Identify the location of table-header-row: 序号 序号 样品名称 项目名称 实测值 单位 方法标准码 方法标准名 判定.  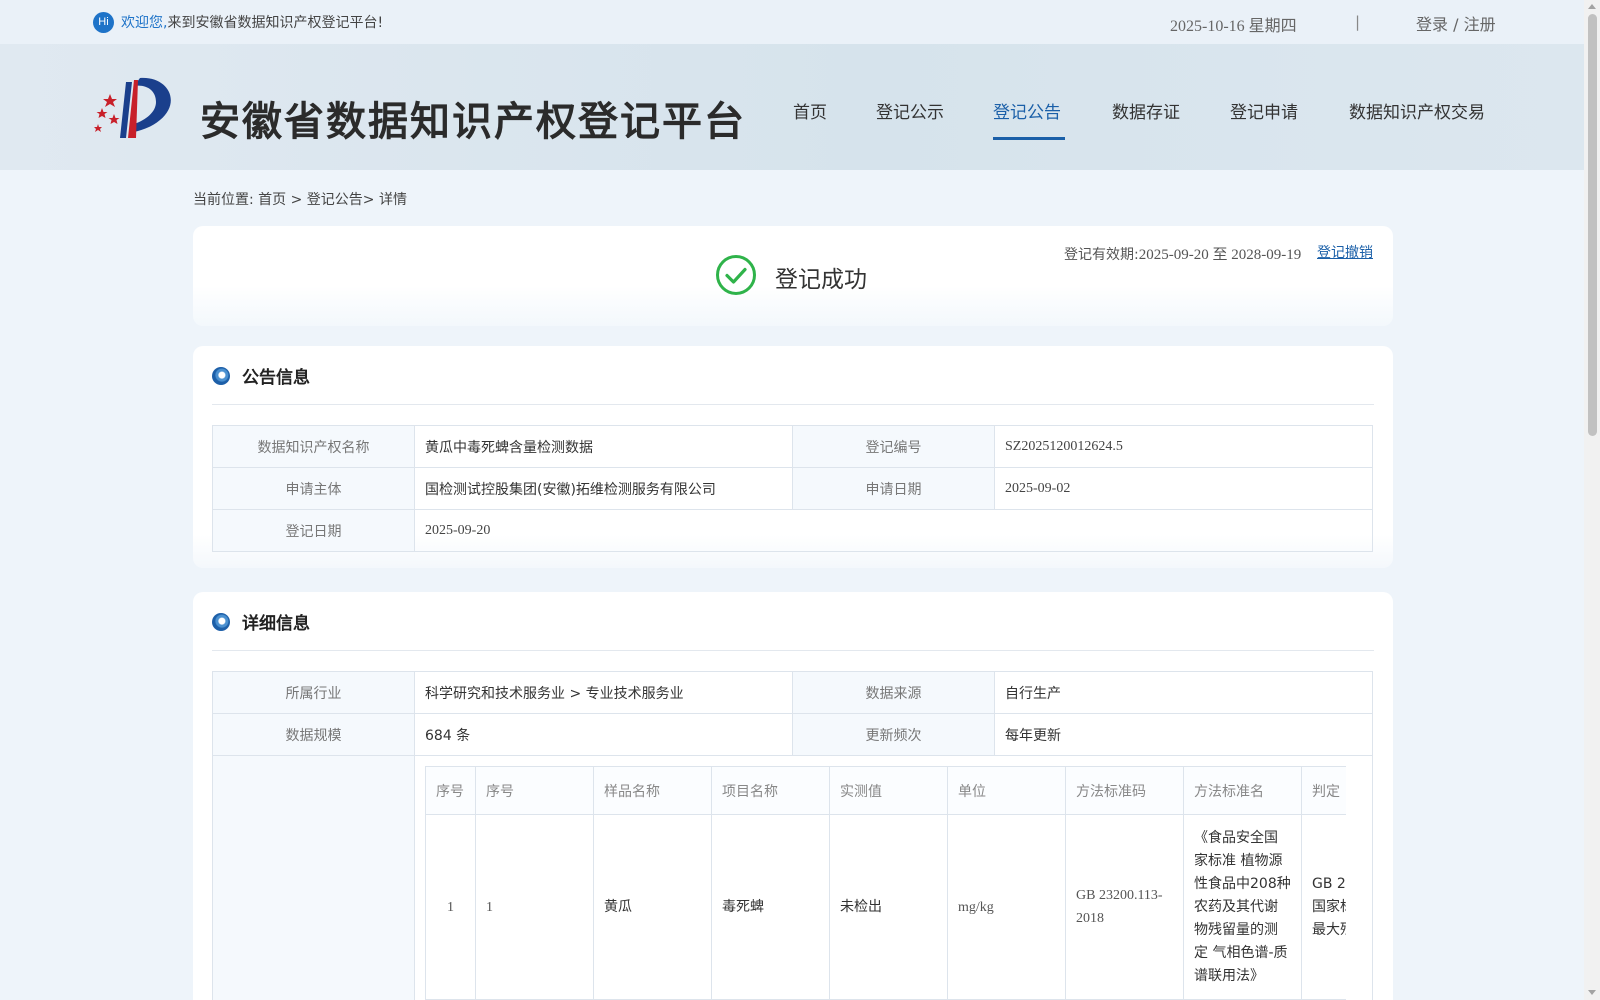
(885, 790).